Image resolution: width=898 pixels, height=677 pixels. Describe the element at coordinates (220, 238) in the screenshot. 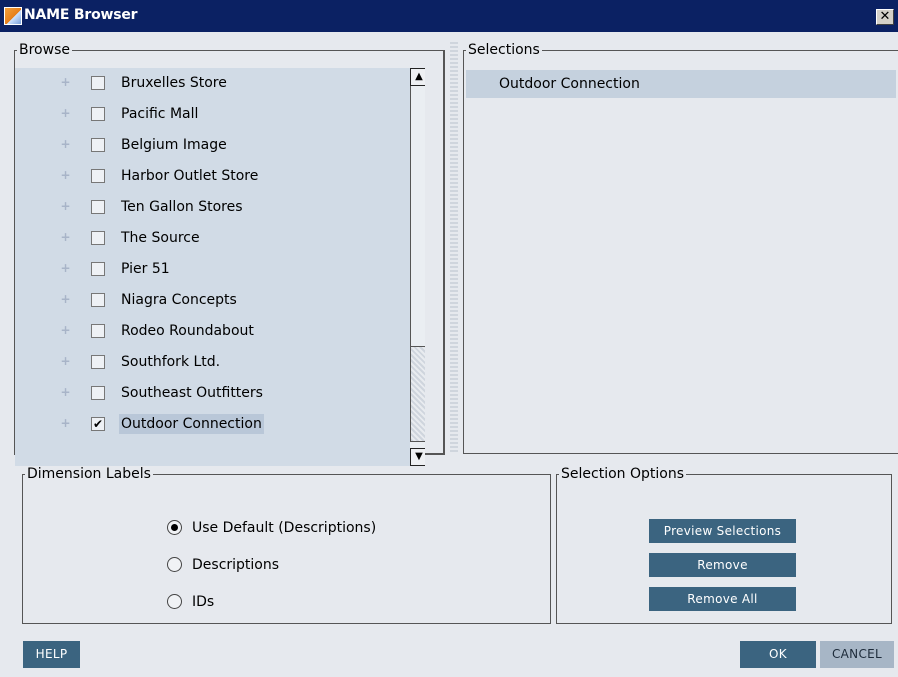

I see `tree-row: + The Source` at that location.